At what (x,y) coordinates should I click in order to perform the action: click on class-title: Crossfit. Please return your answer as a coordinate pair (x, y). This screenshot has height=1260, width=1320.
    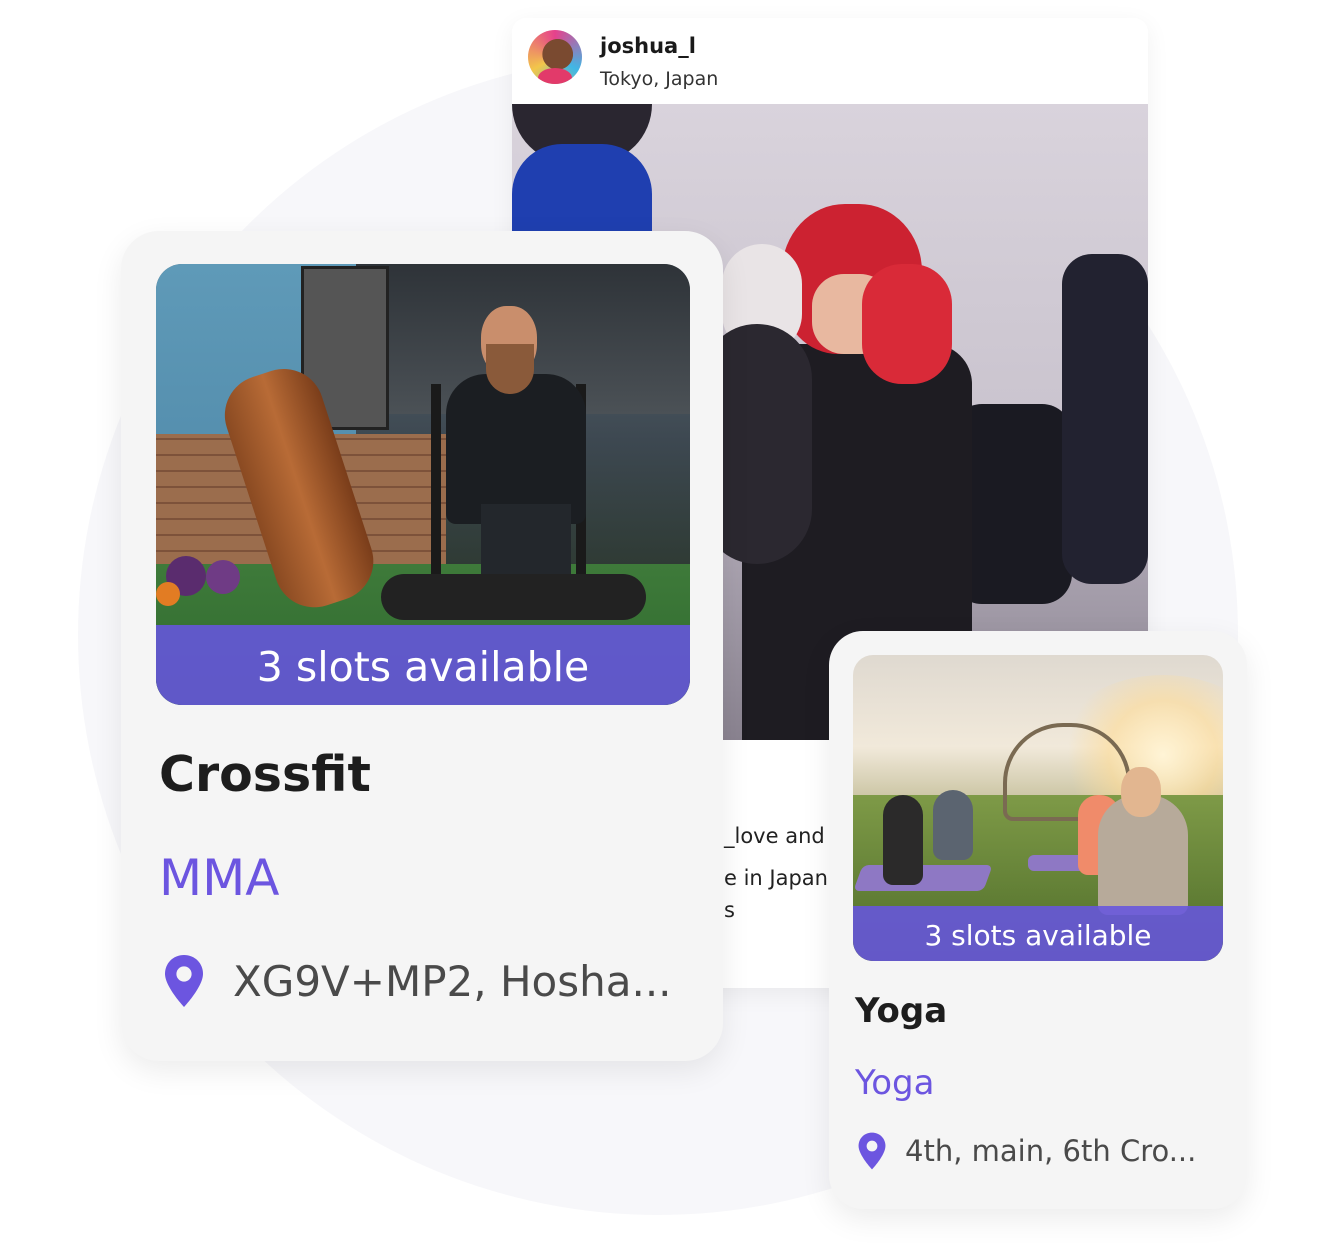
    Looking at the image, I should click on (265, 774).